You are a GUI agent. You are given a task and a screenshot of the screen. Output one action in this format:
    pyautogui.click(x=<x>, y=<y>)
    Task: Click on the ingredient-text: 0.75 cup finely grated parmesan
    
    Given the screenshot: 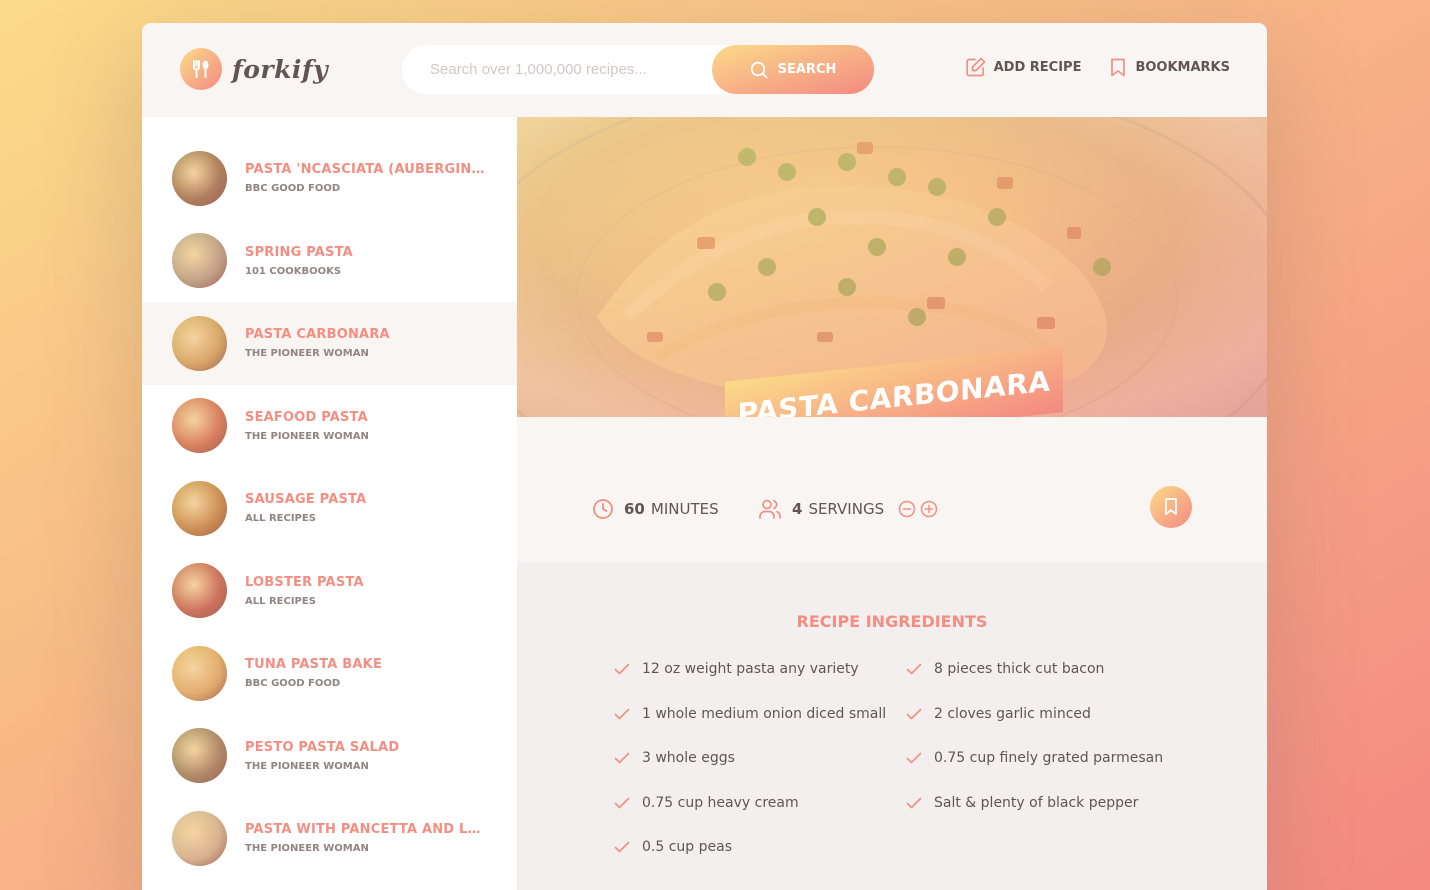 What is the action you would take?
    pyautogui.click(x=1049, y=758)
    